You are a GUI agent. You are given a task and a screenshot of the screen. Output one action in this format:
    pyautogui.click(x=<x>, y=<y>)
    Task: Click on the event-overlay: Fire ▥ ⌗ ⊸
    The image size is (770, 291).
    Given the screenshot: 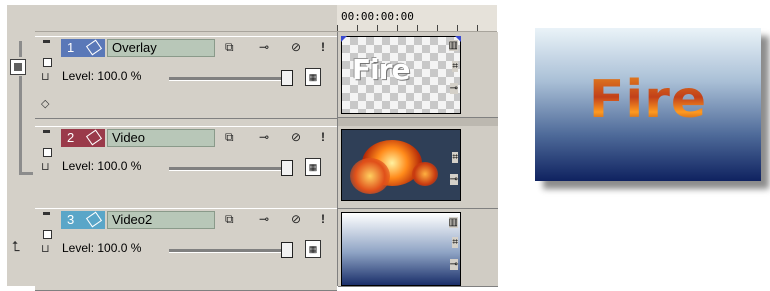 What is the action you would take?
    pyautogui.click(x=401, y=75)
    